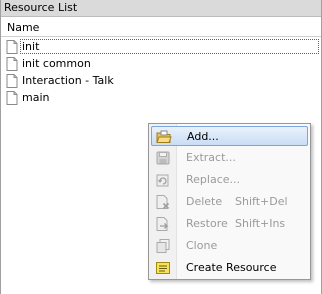 This screenshot has width=322, height=294. Describe the element at coordinates (161, 27) in the screenshot. I see `list-header: Name` at that location.